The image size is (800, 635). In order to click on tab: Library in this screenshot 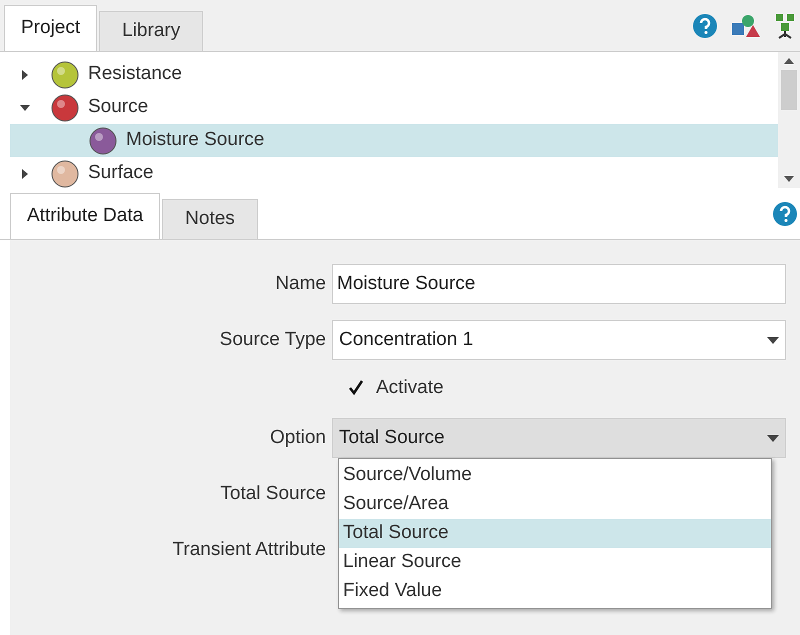, I will do `click(151, 31)`.